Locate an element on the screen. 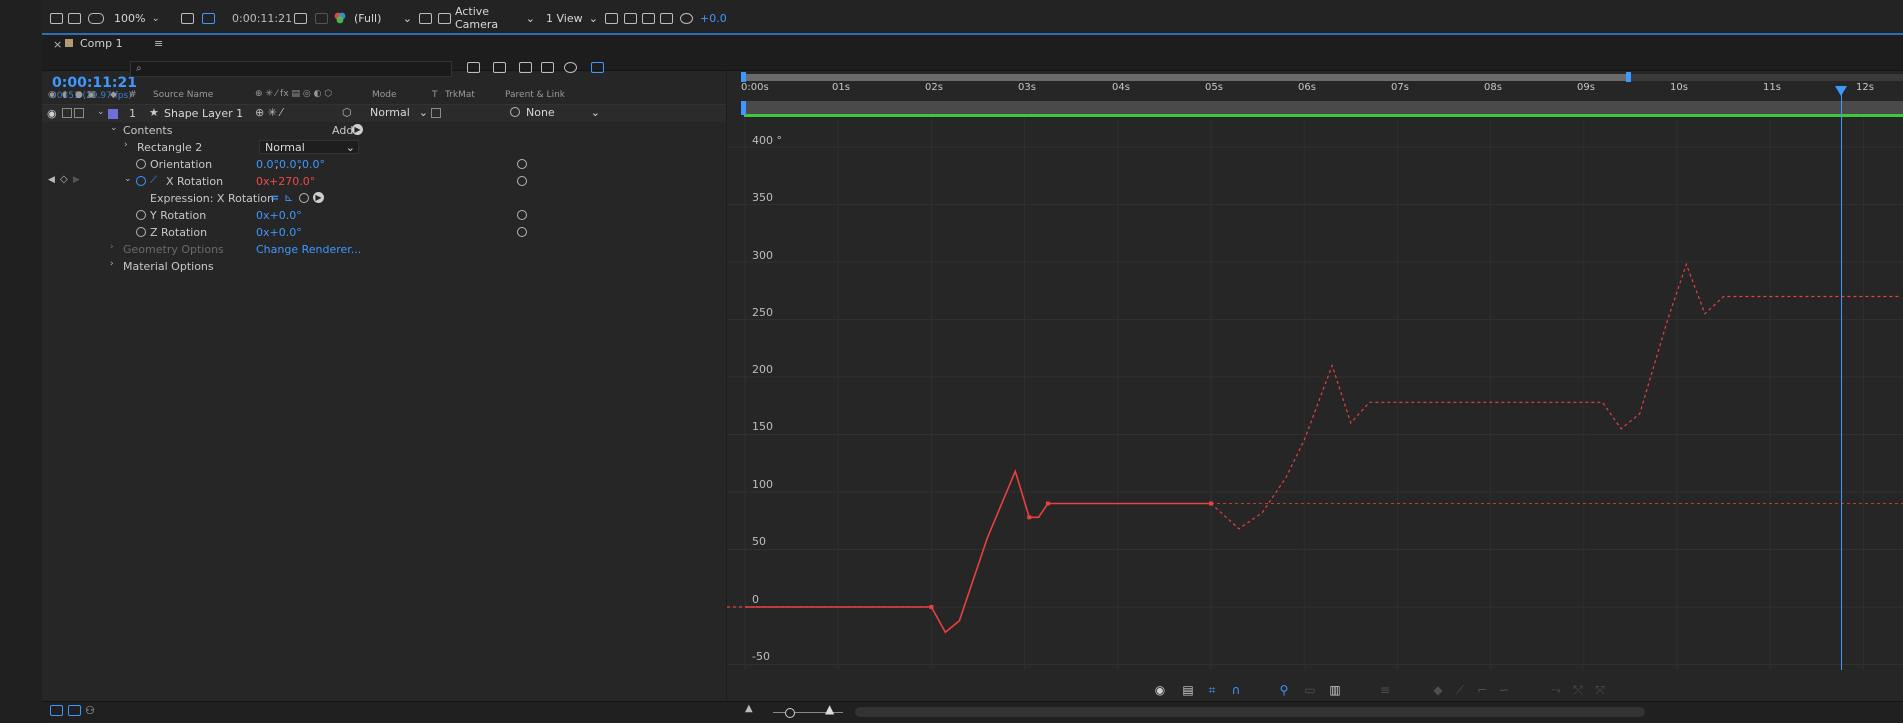 Image resolution: width=1903 pixels, height=723 pixels. prev-keyframe-icon: ◀ is located at coordinates (51, 180).